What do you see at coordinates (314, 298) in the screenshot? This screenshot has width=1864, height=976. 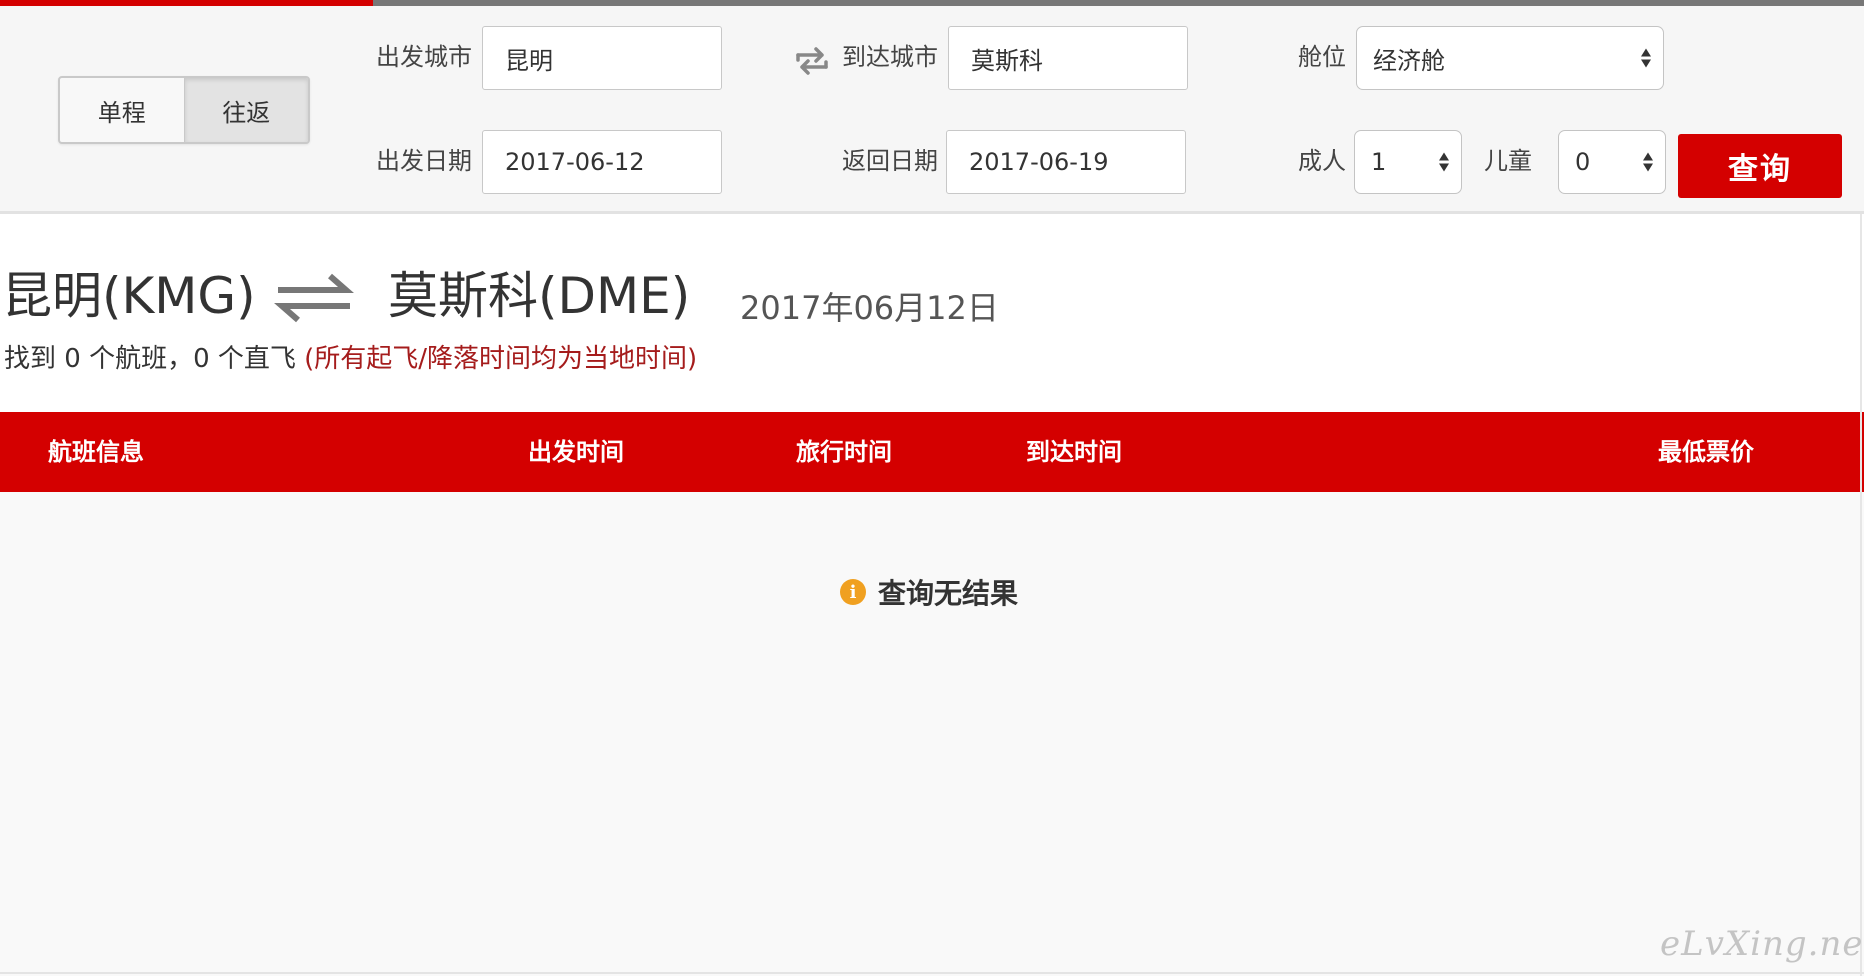 I see `round-trip-arrows-icon` at bounding box center [314, 298].